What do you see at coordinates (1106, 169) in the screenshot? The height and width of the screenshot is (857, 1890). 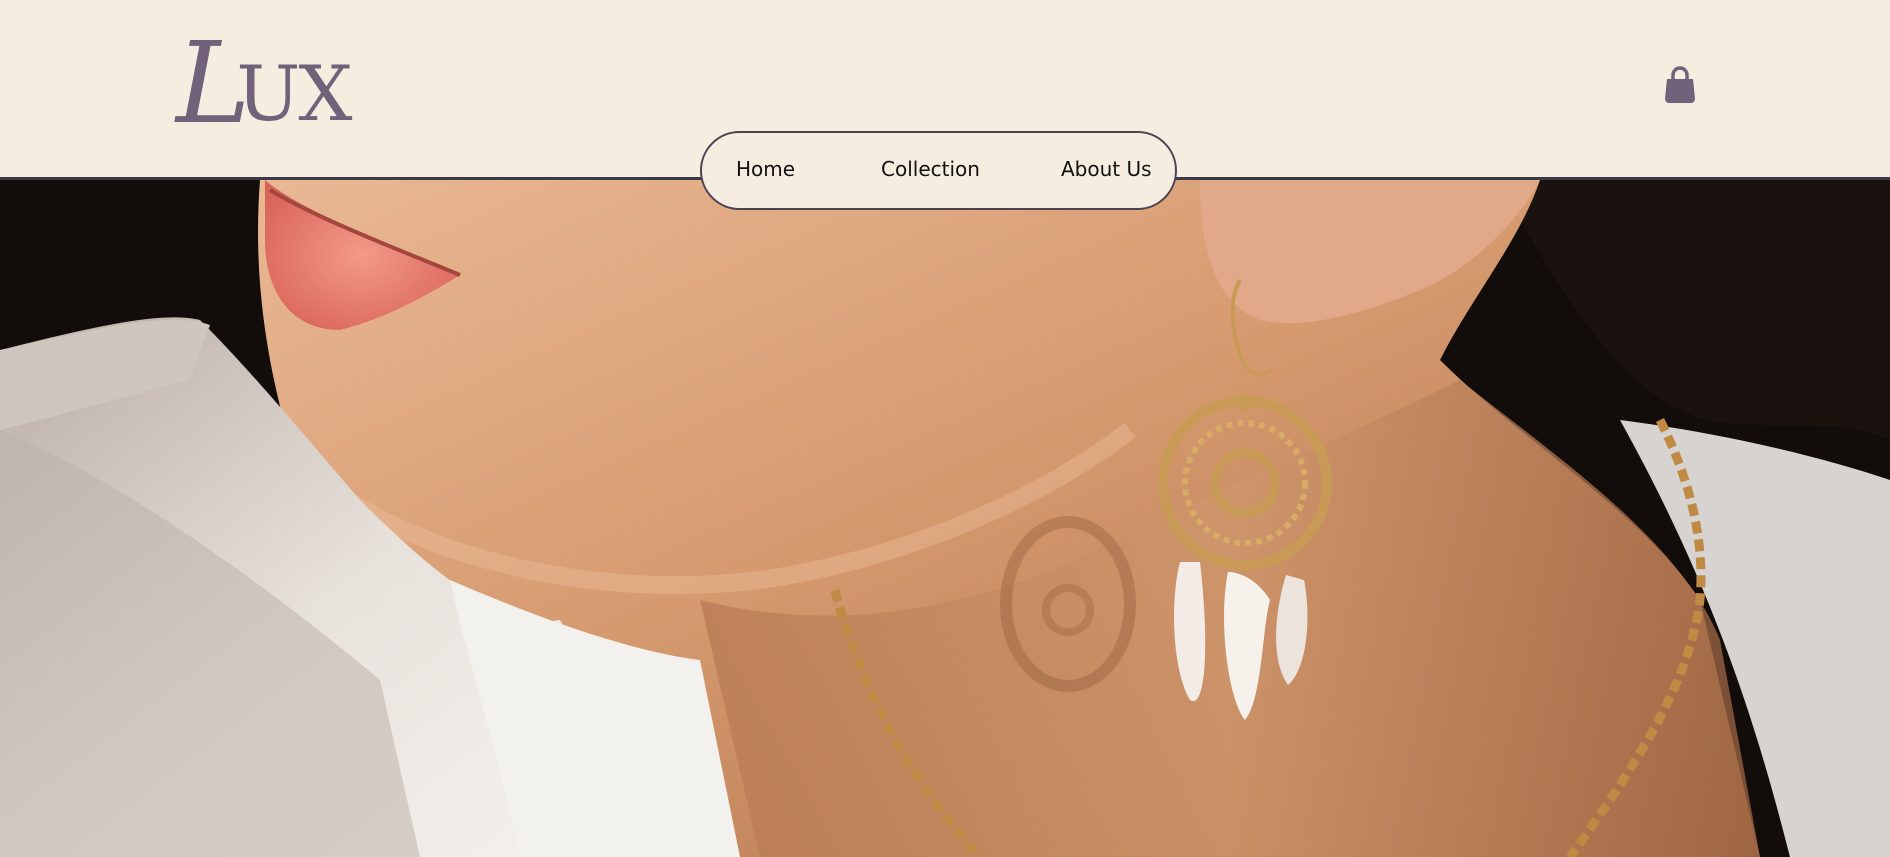 I see `nav-about-us: About Us` at bounding box center [1106, 169].